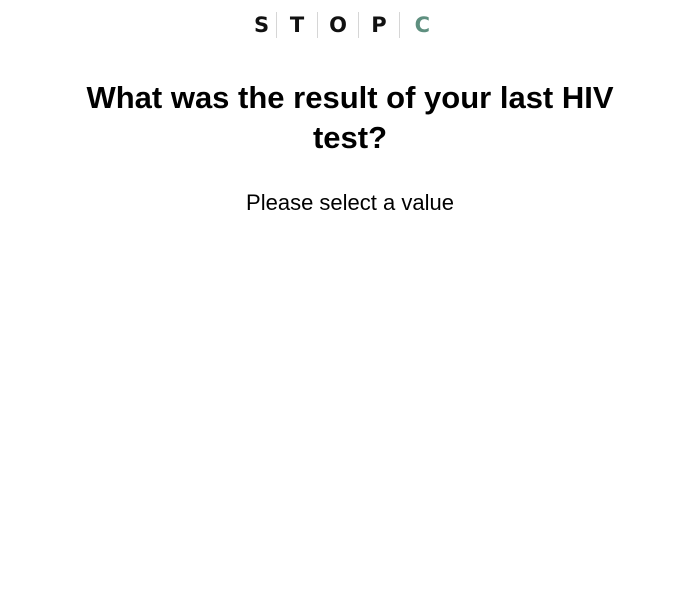 The image size is (700, 600). What do you see at coordinates (422, 25) in the screenshot?
I see `logo-letter-c: C` at bounding box center [422, 25].